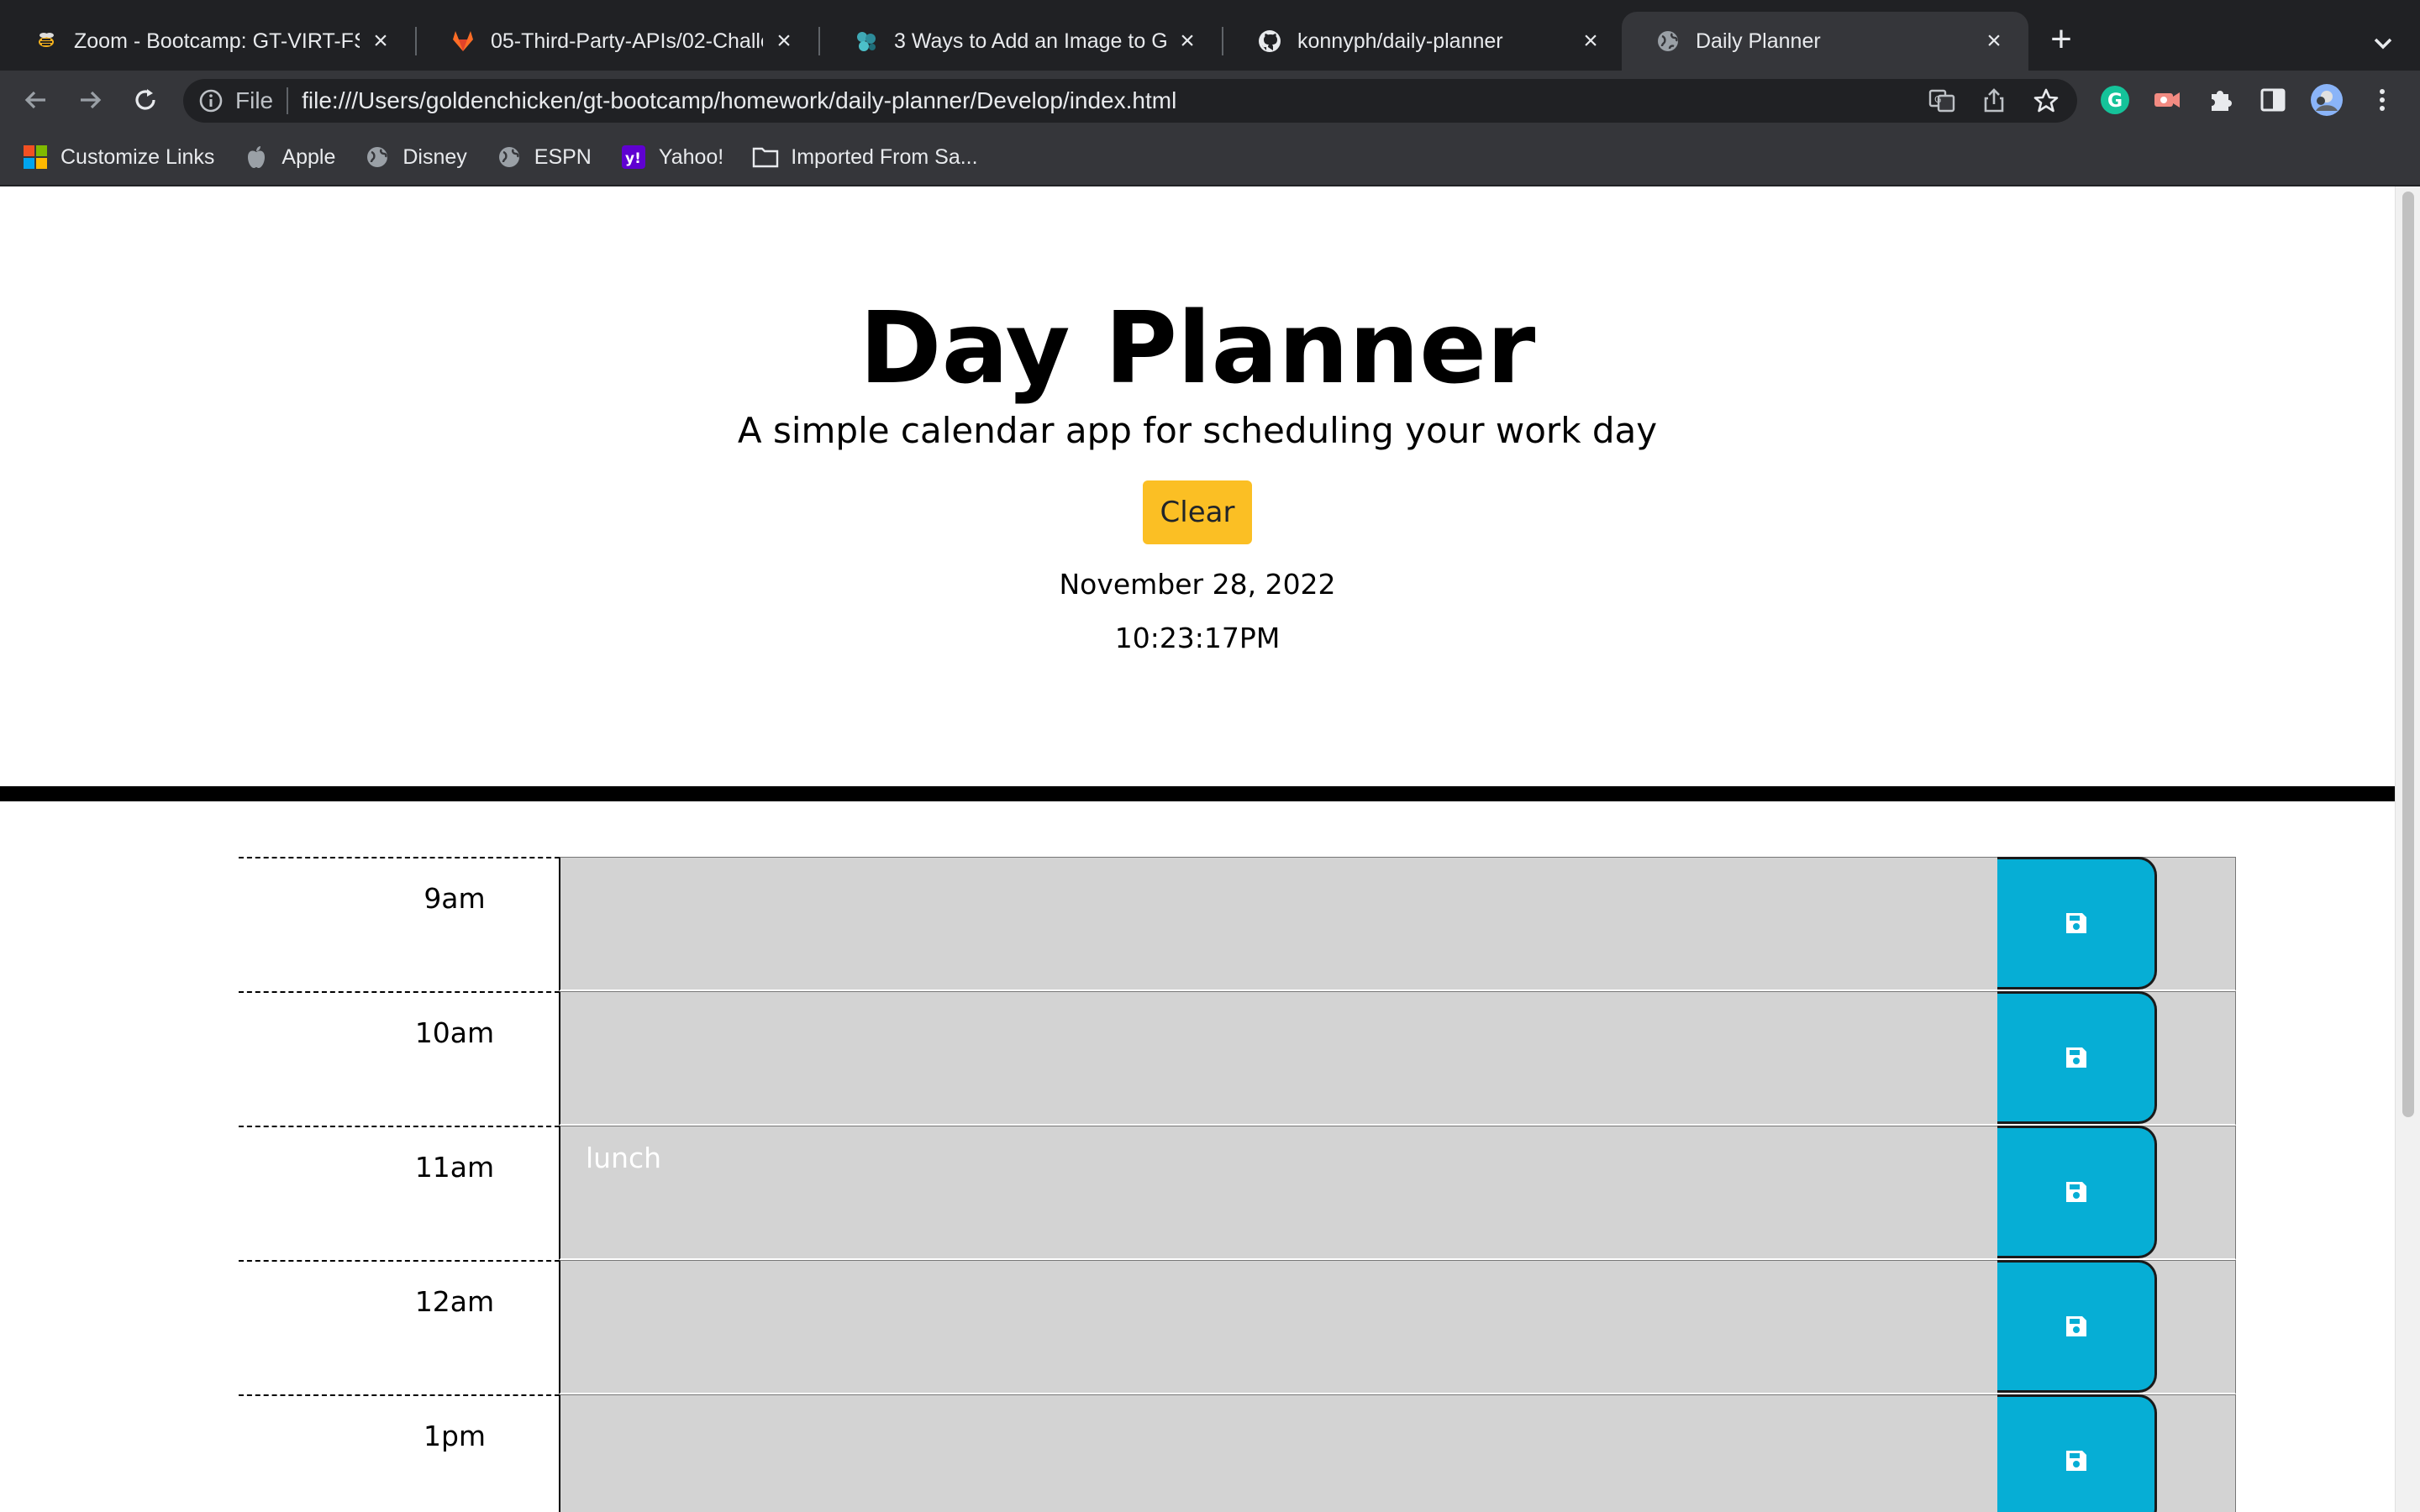 Image resolution: width=2420 pixels, height=1512 pixels. I want to click on bookmark-label: Disney, so click(435, 156).